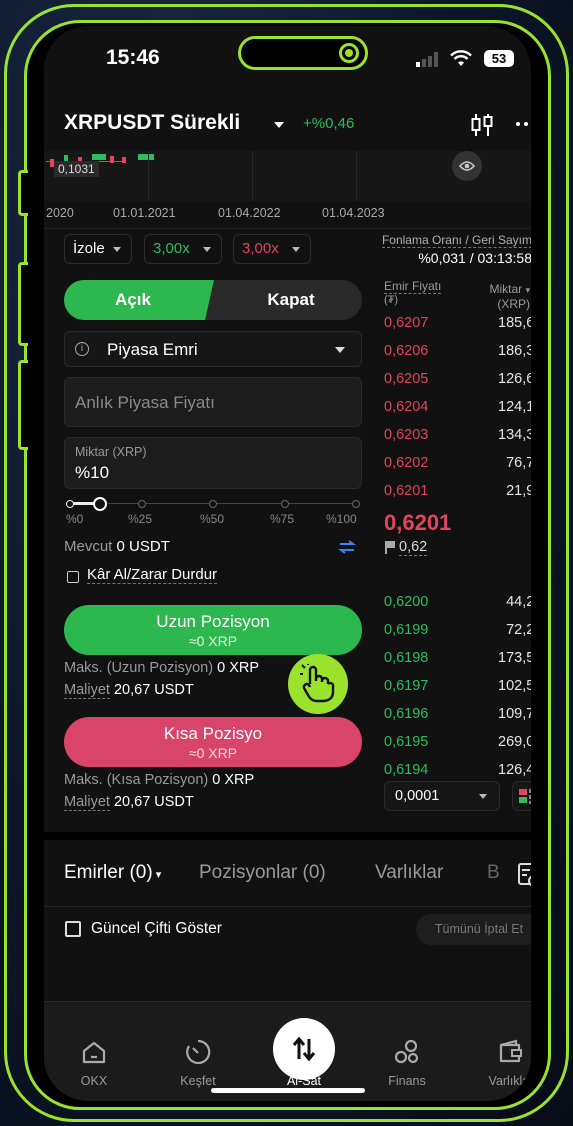 The width and height of the screenshot is (573, 1126). I want to click on leverage-long-select: 3,00x, so click(183, 249).